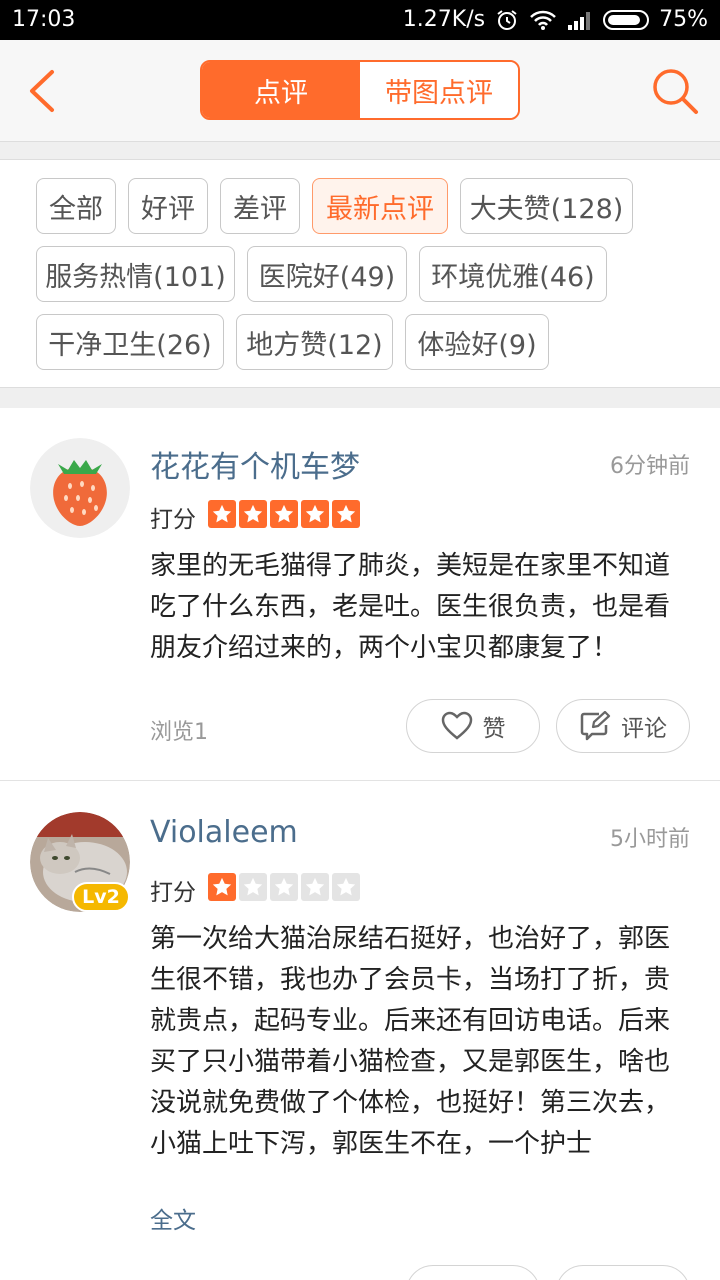 Image resolution: width=720 pixels, height=1280 pixels. What do you see at coordinates (168, 206) in the screenshot?
I see `filter-tag-positive: 好评` at bounding box center [168, 206].